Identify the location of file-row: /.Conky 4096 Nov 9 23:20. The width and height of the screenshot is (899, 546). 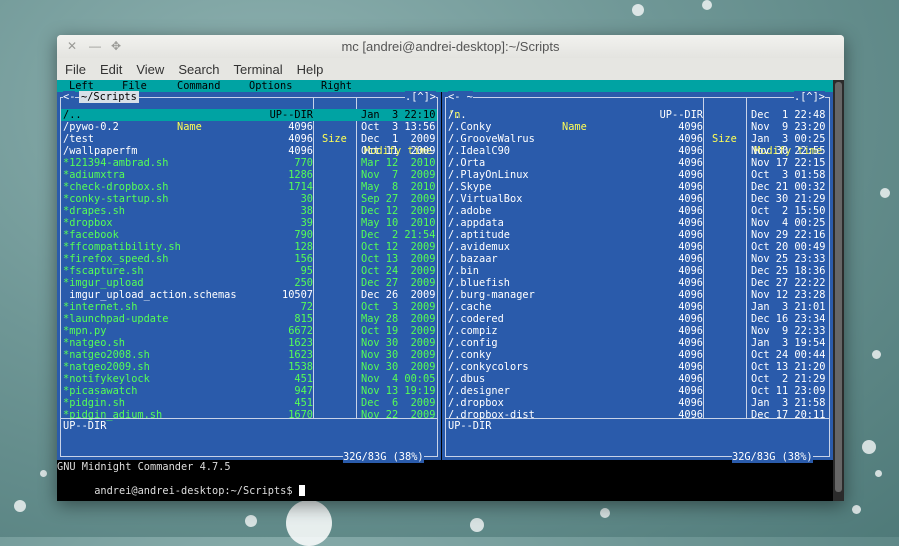
(637, 127).